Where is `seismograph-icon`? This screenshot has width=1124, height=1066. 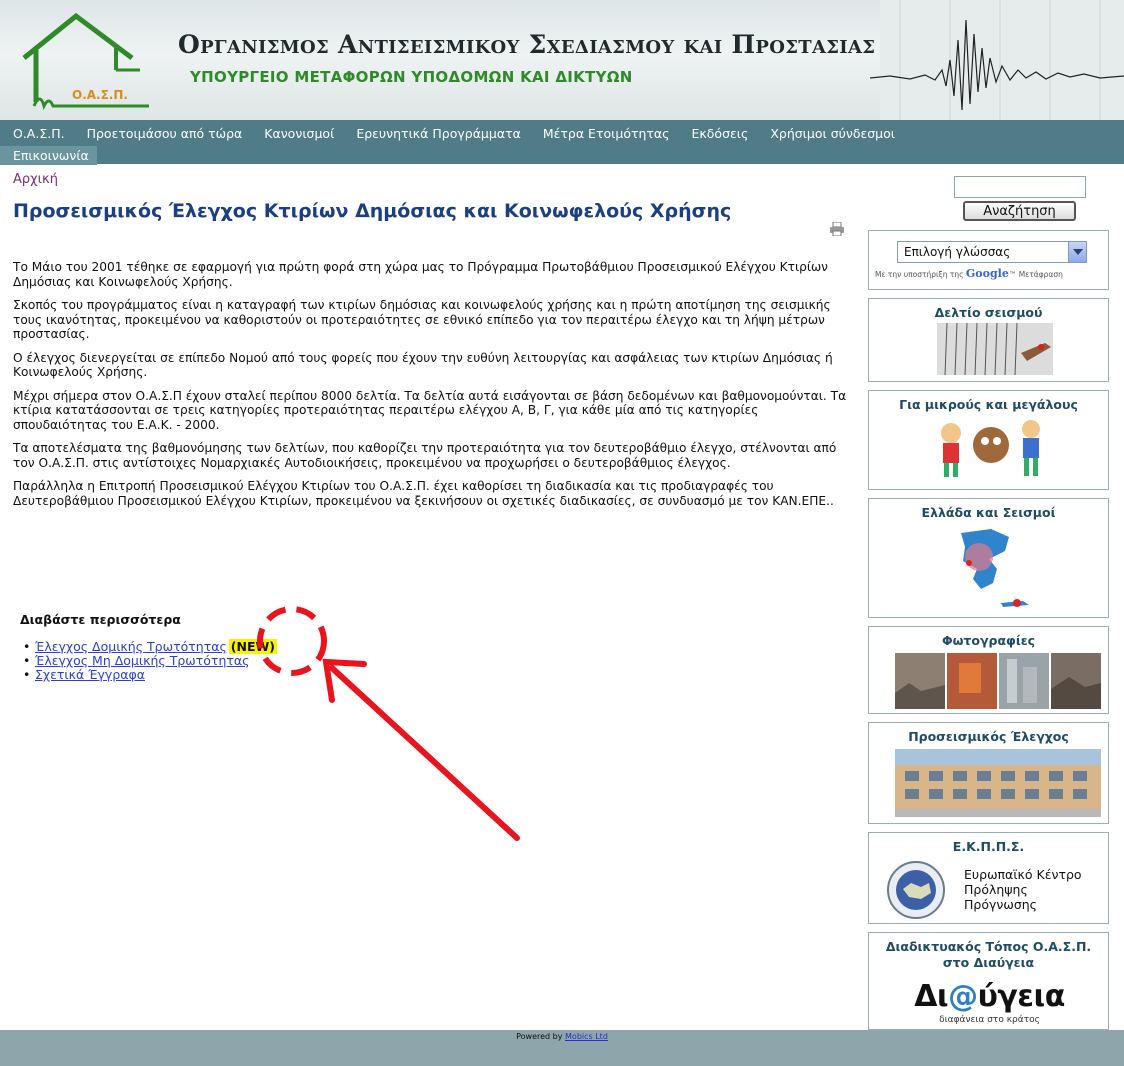
seismograph-icon is located at coordinates (997, 60).